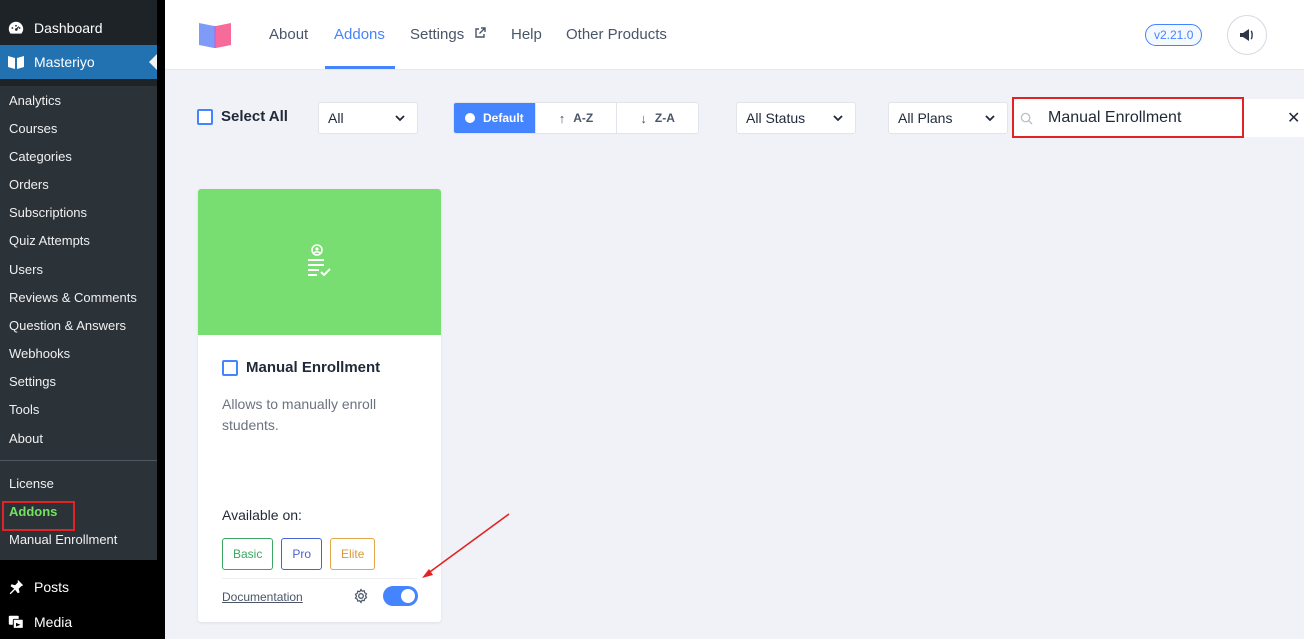 The image size is (1304, 639). Describe the element at coordinates (562, 118) in the screenshot. I see `arrow-up-icon: ↑` at that location.